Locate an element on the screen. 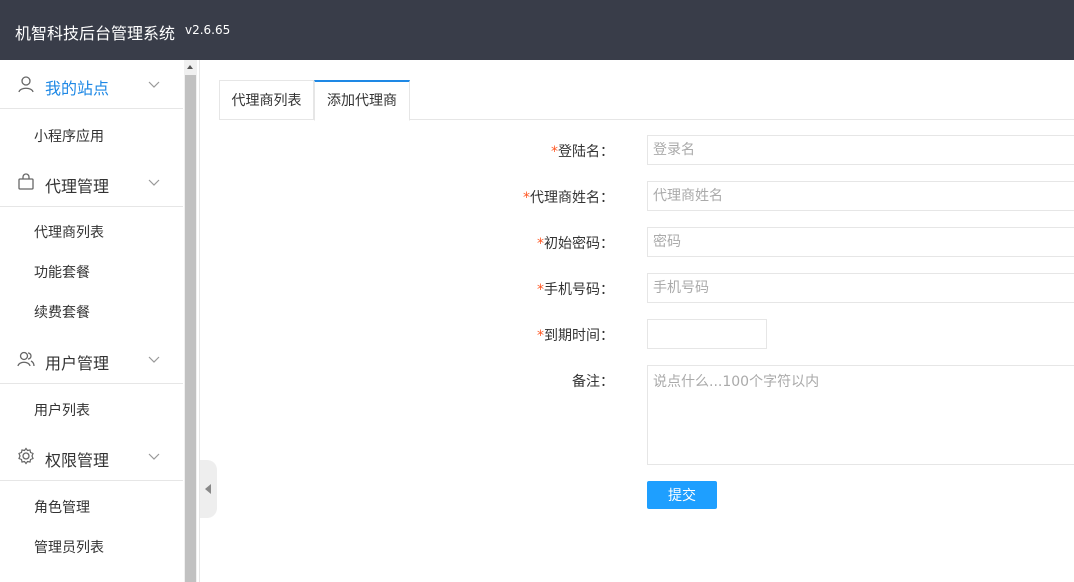 The image size is (1074, 582). sidebar-group-label: 我的站点 is located at coordinates (77, 88).